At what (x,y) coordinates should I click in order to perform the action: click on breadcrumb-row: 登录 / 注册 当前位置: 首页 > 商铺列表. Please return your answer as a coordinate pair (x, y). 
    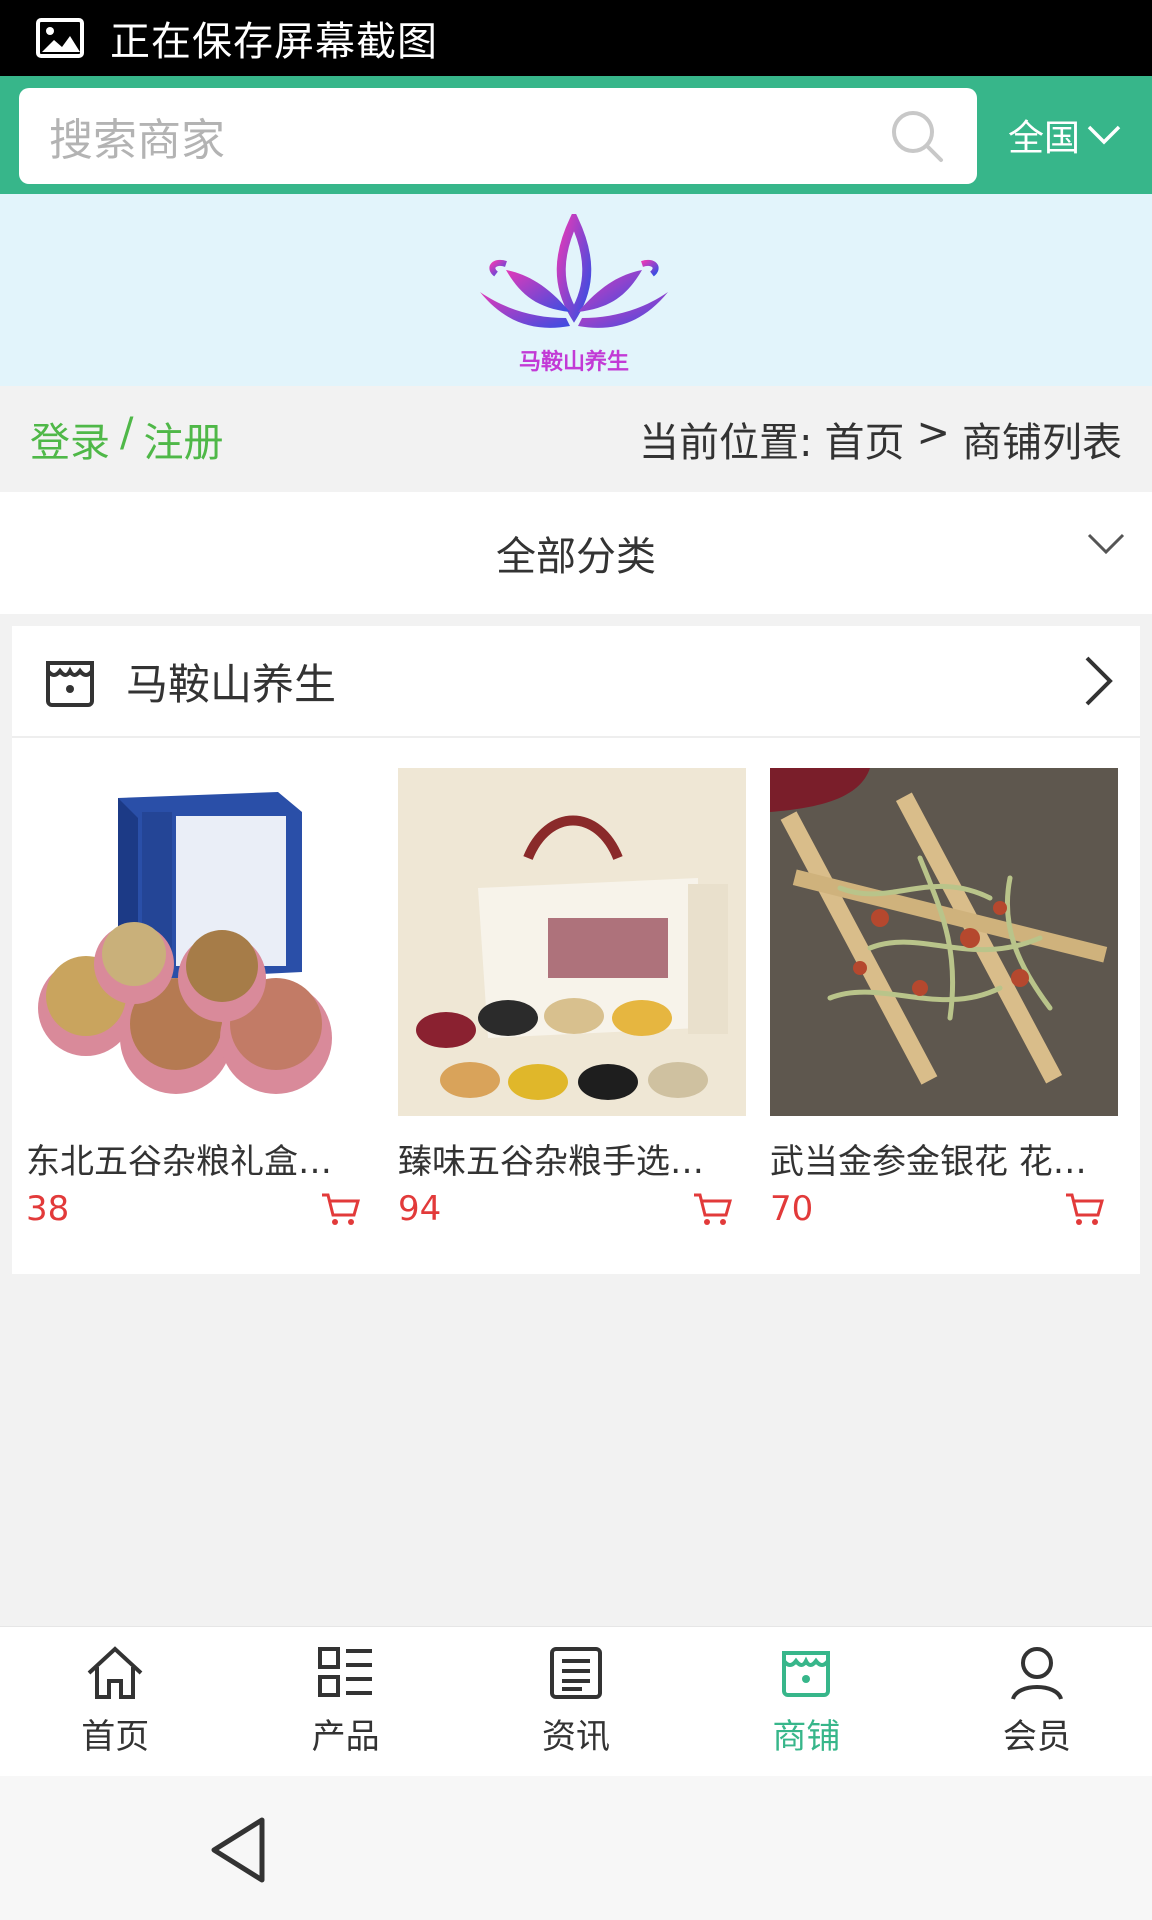
    Looking at the image, I should click on (576, 439).